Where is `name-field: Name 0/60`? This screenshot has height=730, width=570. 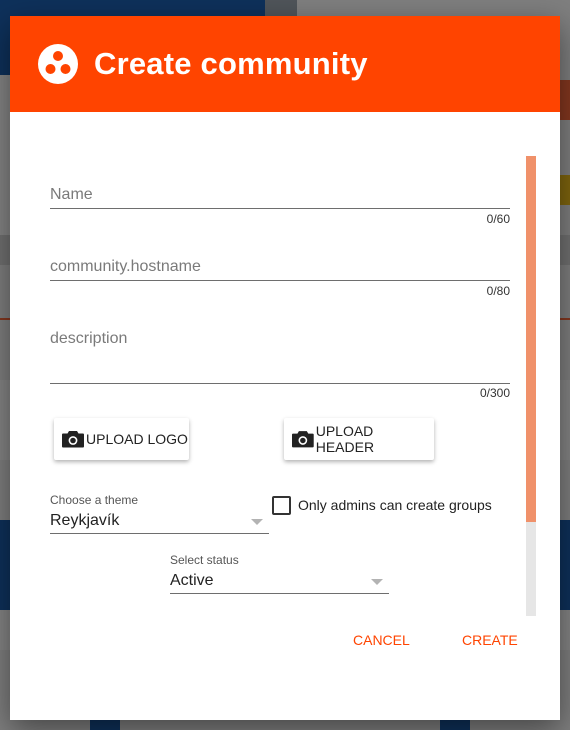
name-field: Name 0/60 is located at coordinates (280, 206).